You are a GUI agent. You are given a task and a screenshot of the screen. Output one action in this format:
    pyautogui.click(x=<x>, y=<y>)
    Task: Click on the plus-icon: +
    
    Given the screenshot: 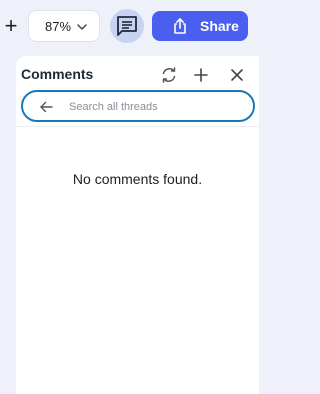 What is the action you would take?
    pyautogui.click(x=11, y=25)
    